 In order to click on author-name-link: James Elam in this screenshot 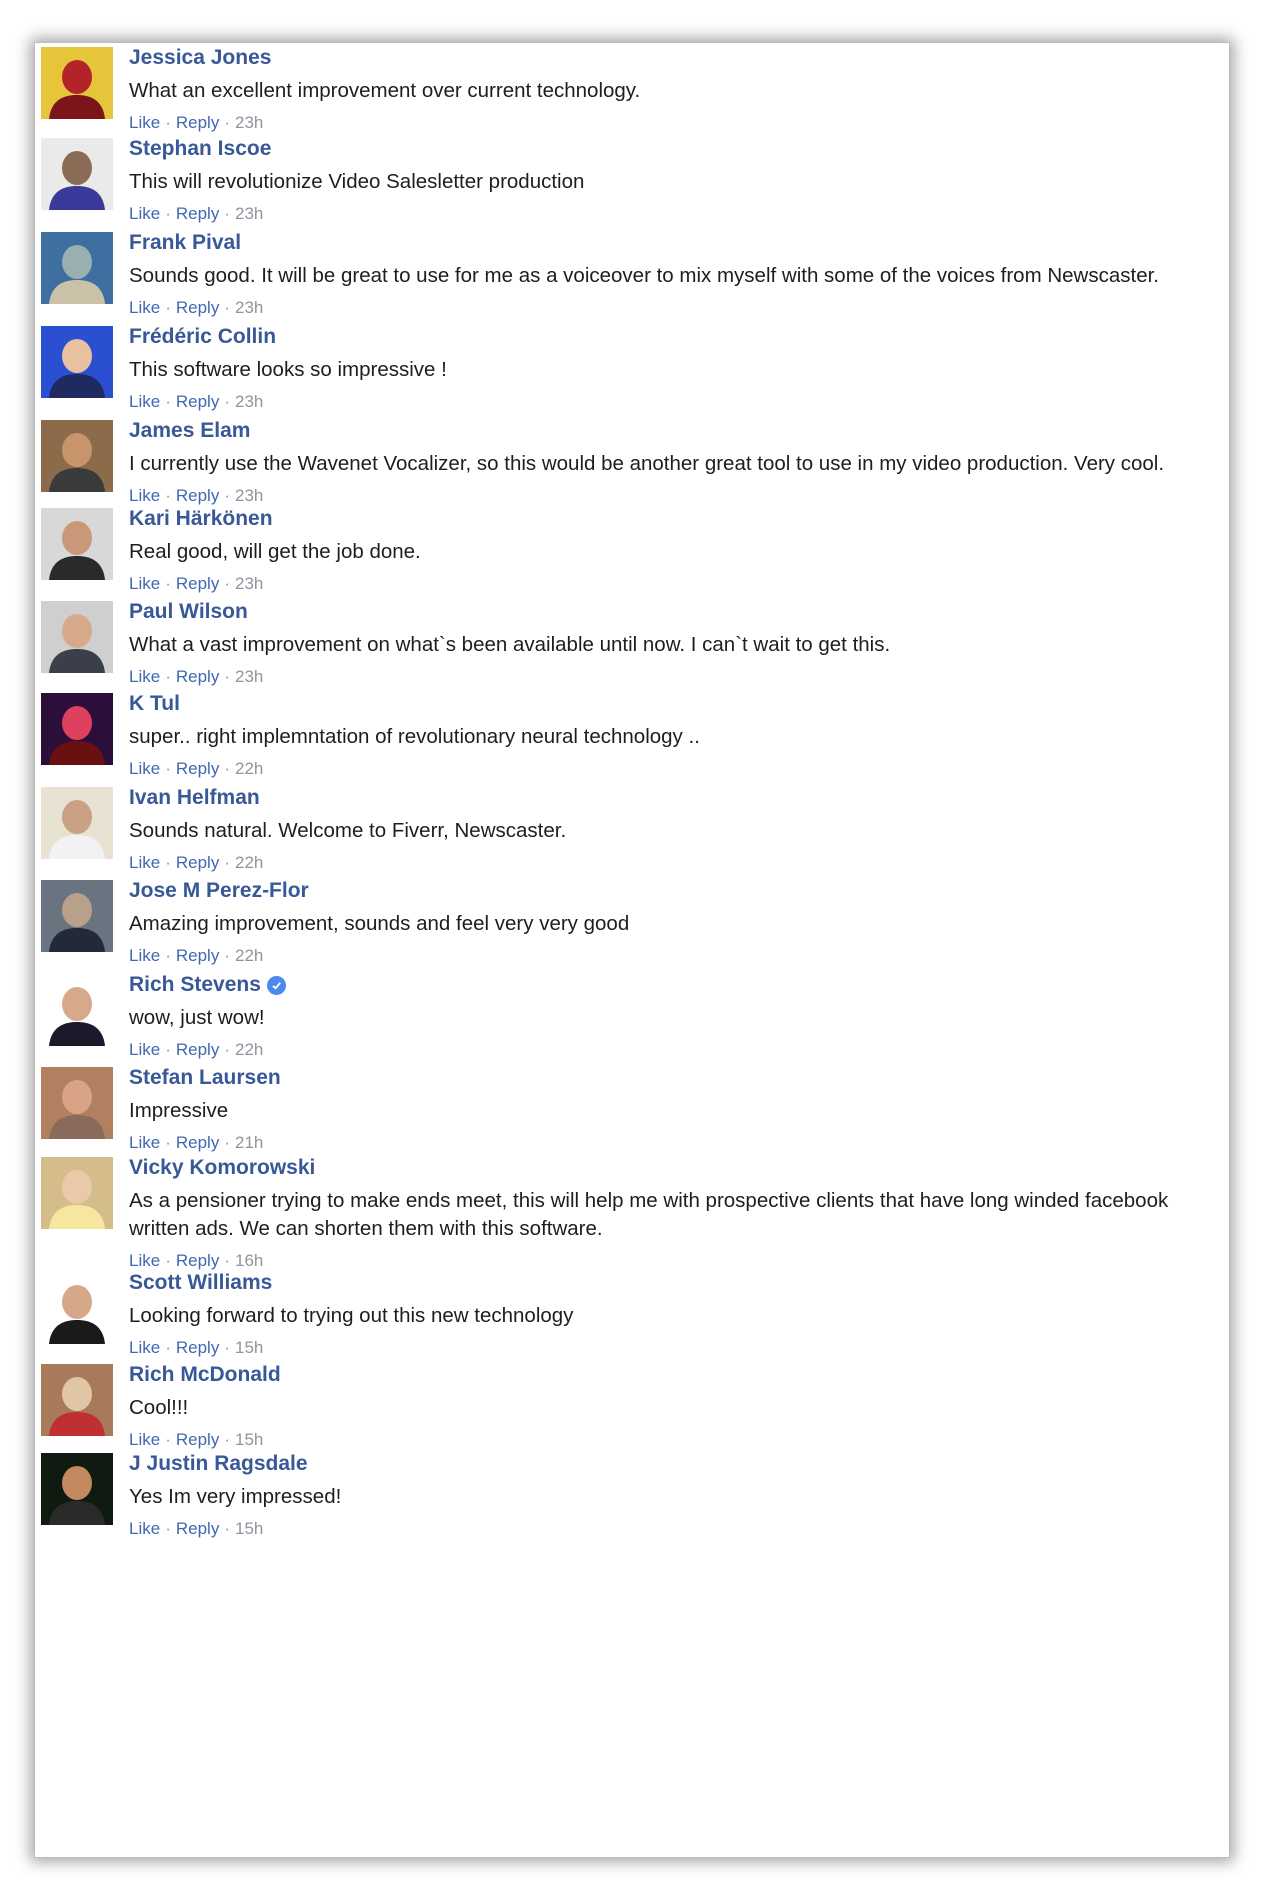, I will do `click(189, 431)`.